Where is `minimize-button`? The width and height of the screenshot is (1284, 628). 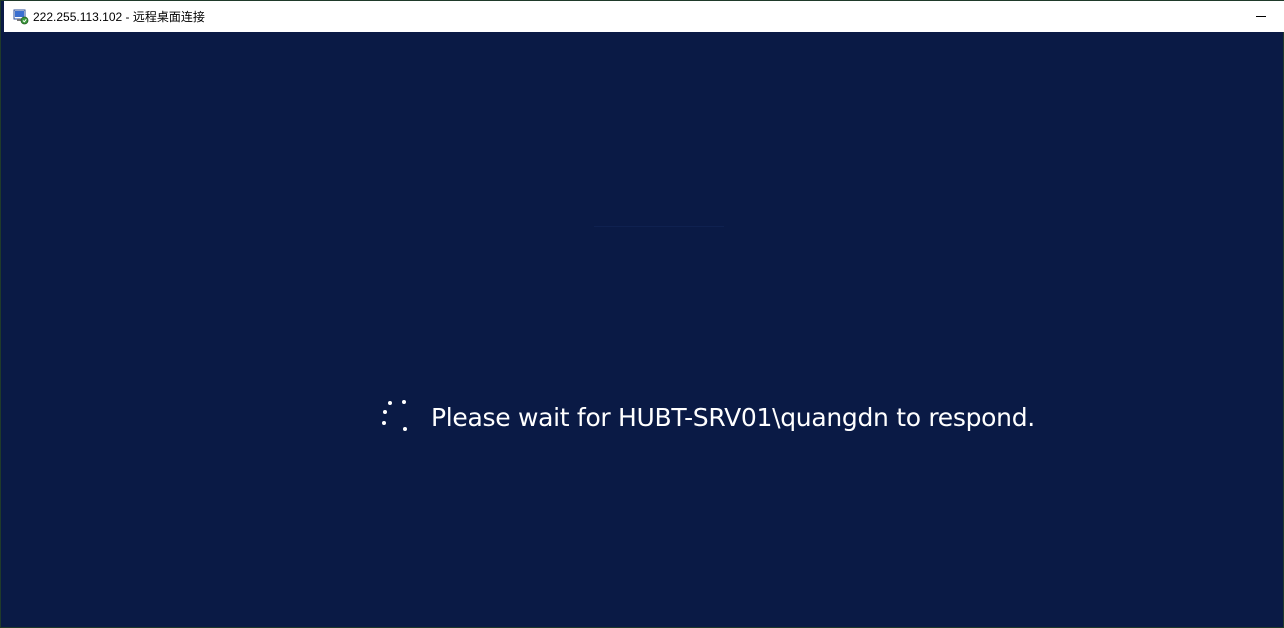 minimize-button is located at coordinates (1261, 16).